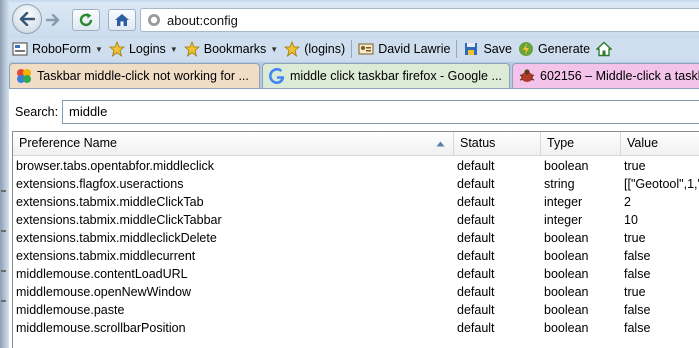 The width and height of the screenshot is (699, 348). I want to click on column-header-status: Status, so click(497, 143).